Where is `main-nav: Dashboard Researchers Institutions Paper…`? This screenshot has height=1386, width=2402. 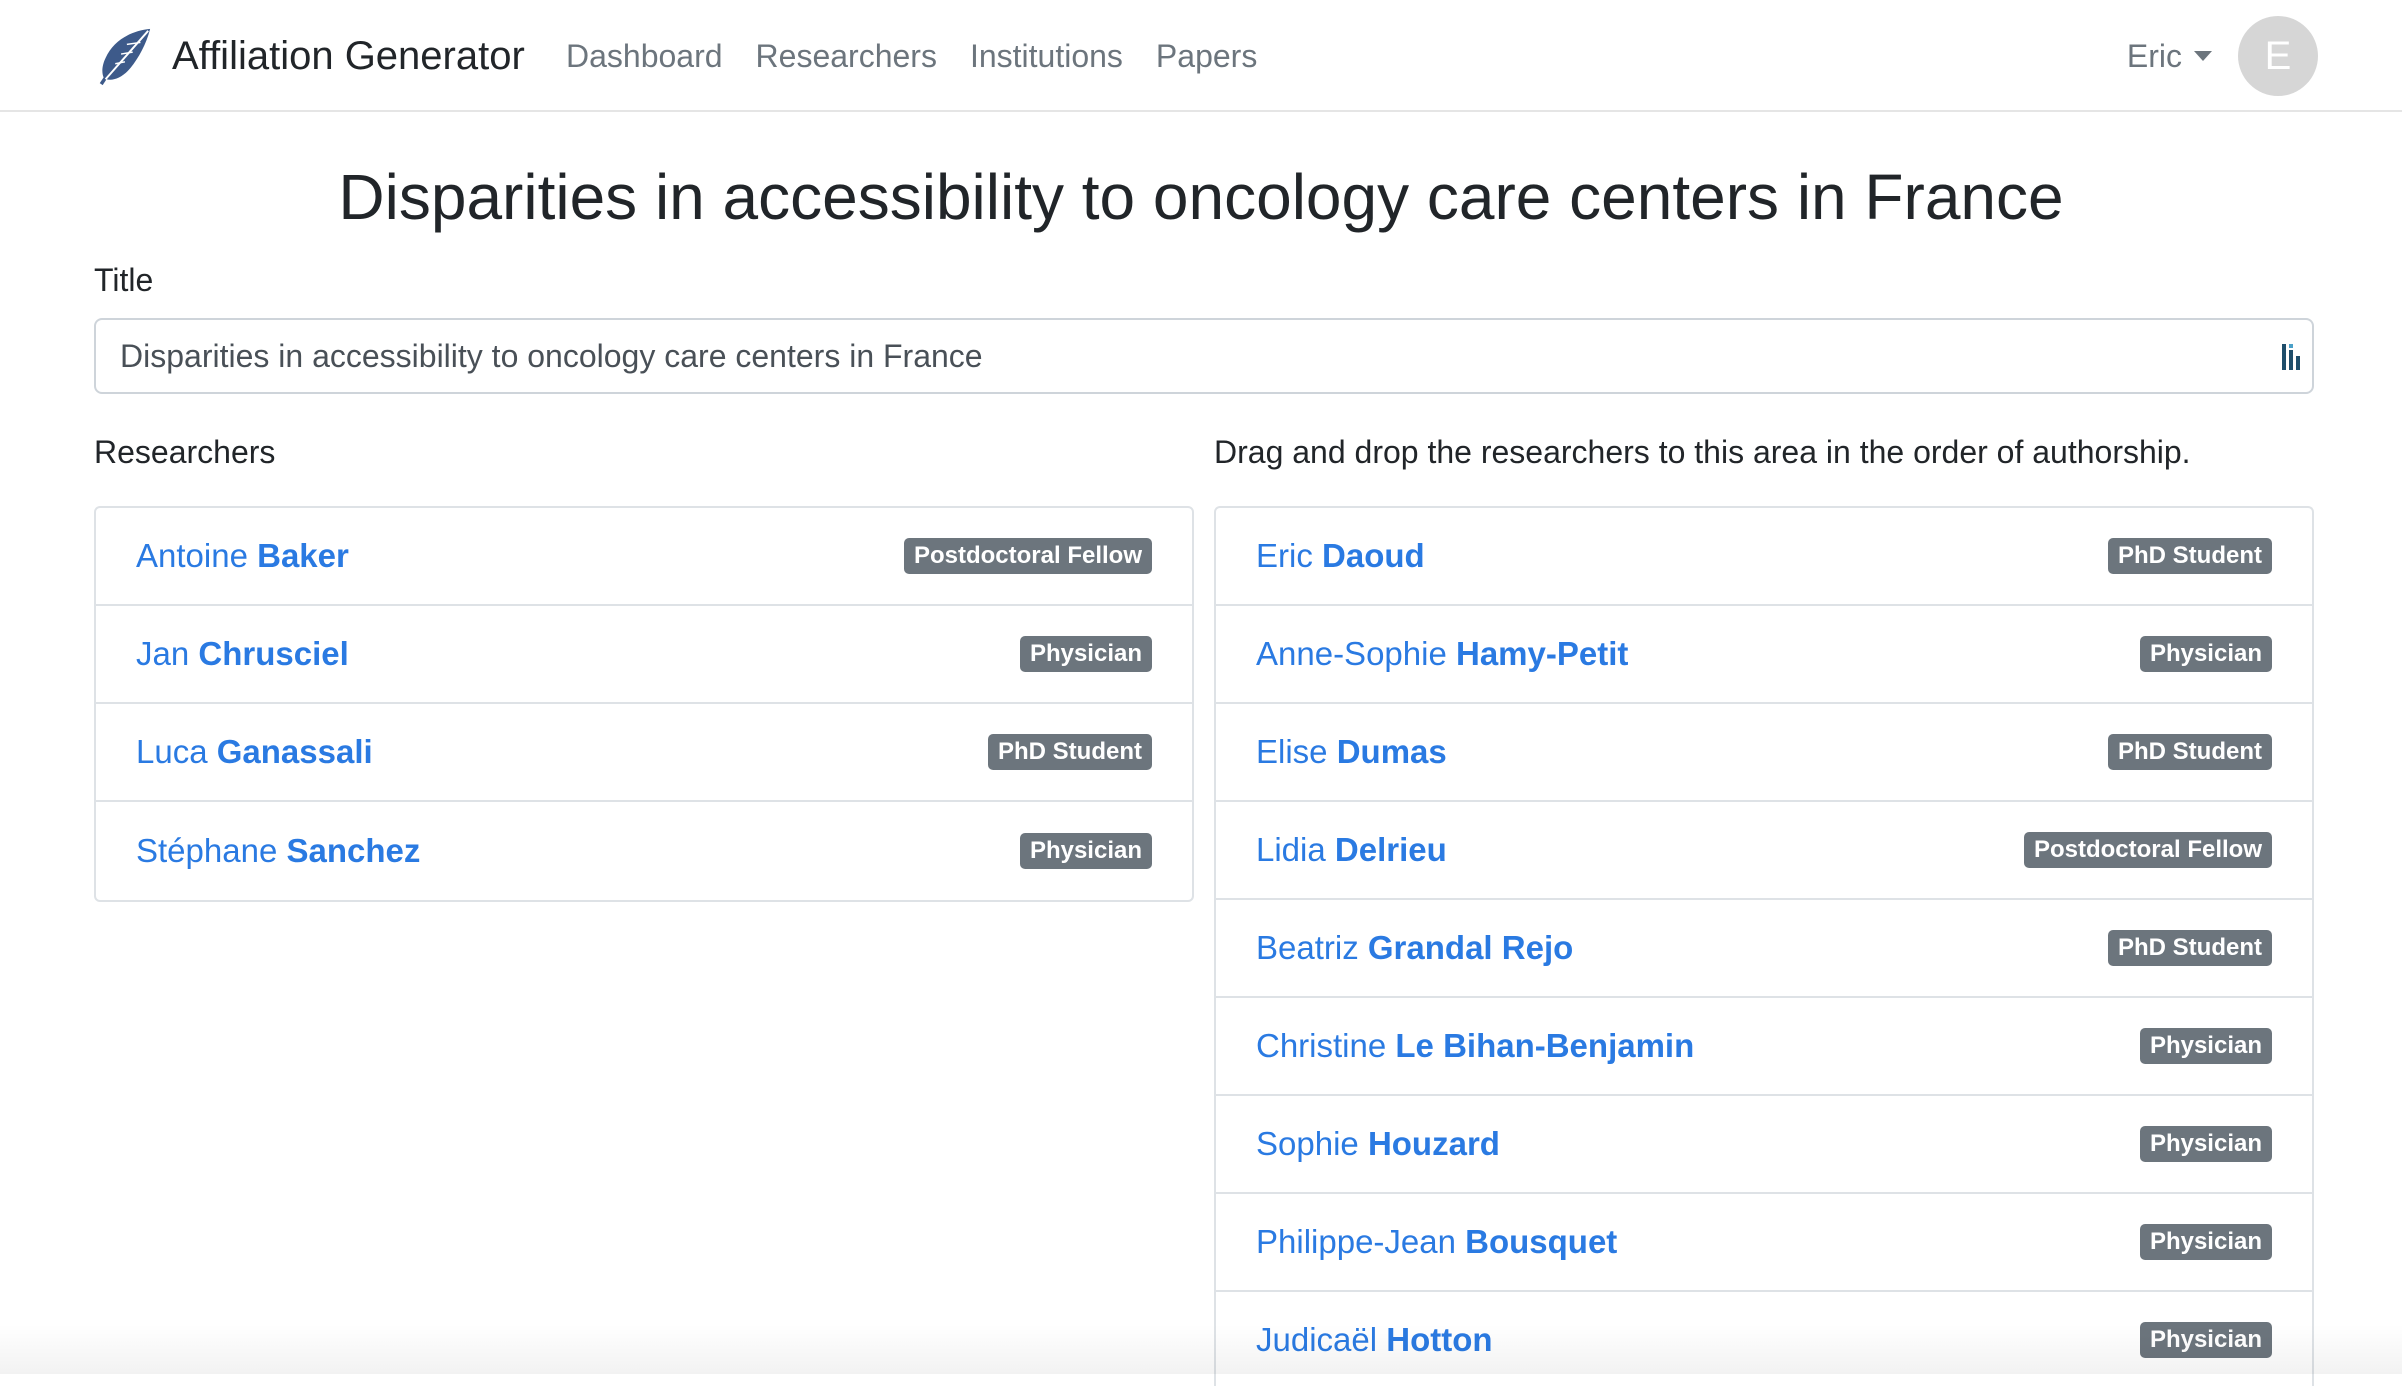
main-nav: Dashboard Researchers Institutions Paper… is located at coordinates (928, 56).